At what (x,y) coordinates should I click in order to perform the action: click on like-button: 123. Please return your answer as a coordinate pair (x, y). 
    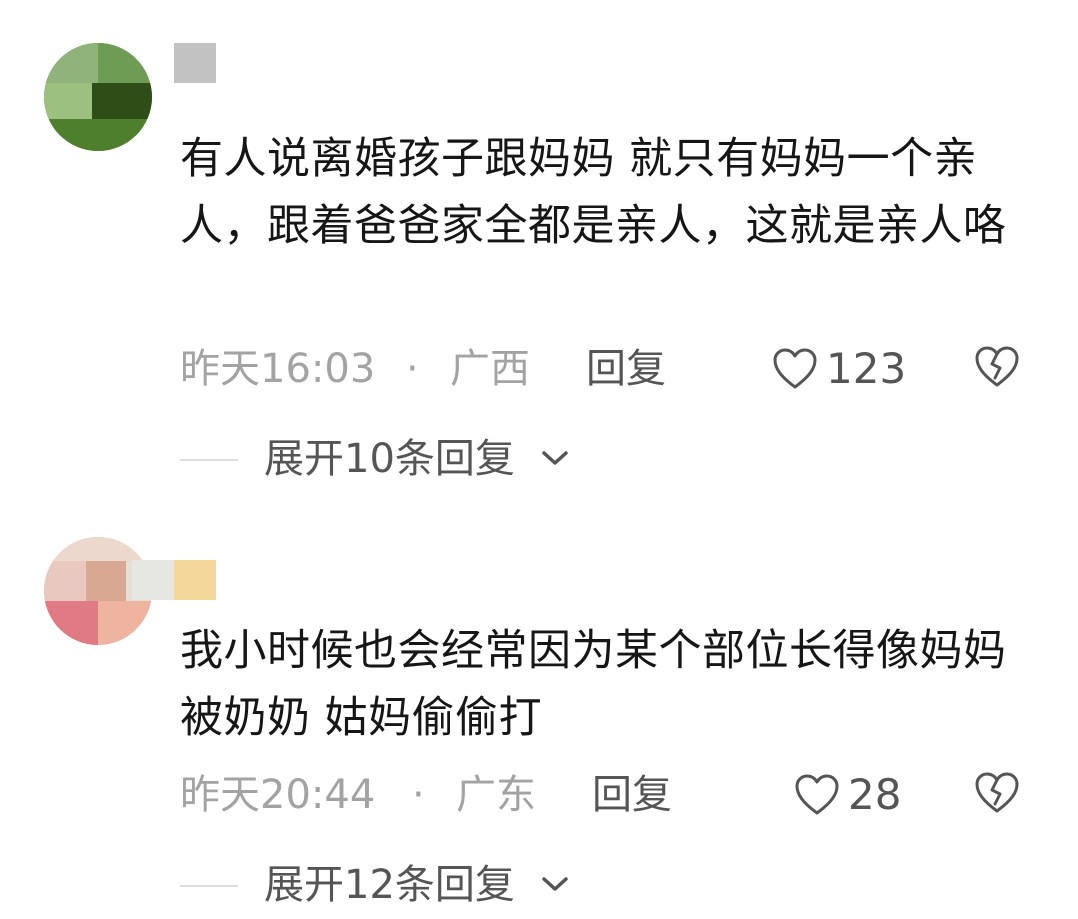
    Looking at the image, I should click on (839, 369).